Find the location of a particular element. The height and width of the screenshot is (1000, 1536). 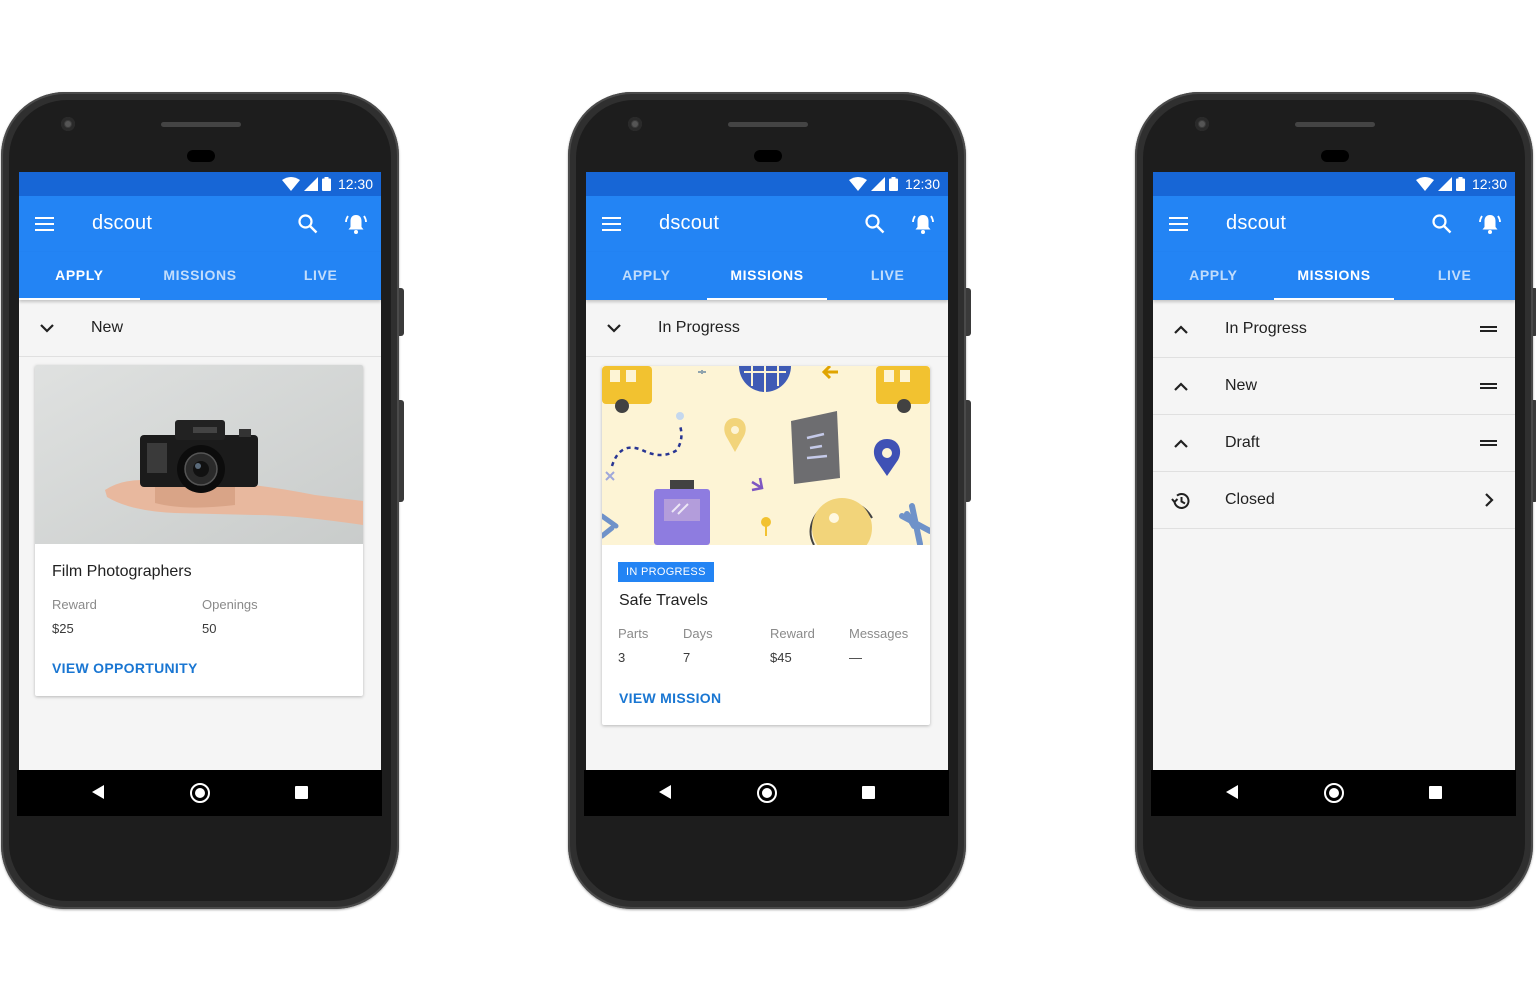

parts-value: 3 is located at coordinates (622, 657).